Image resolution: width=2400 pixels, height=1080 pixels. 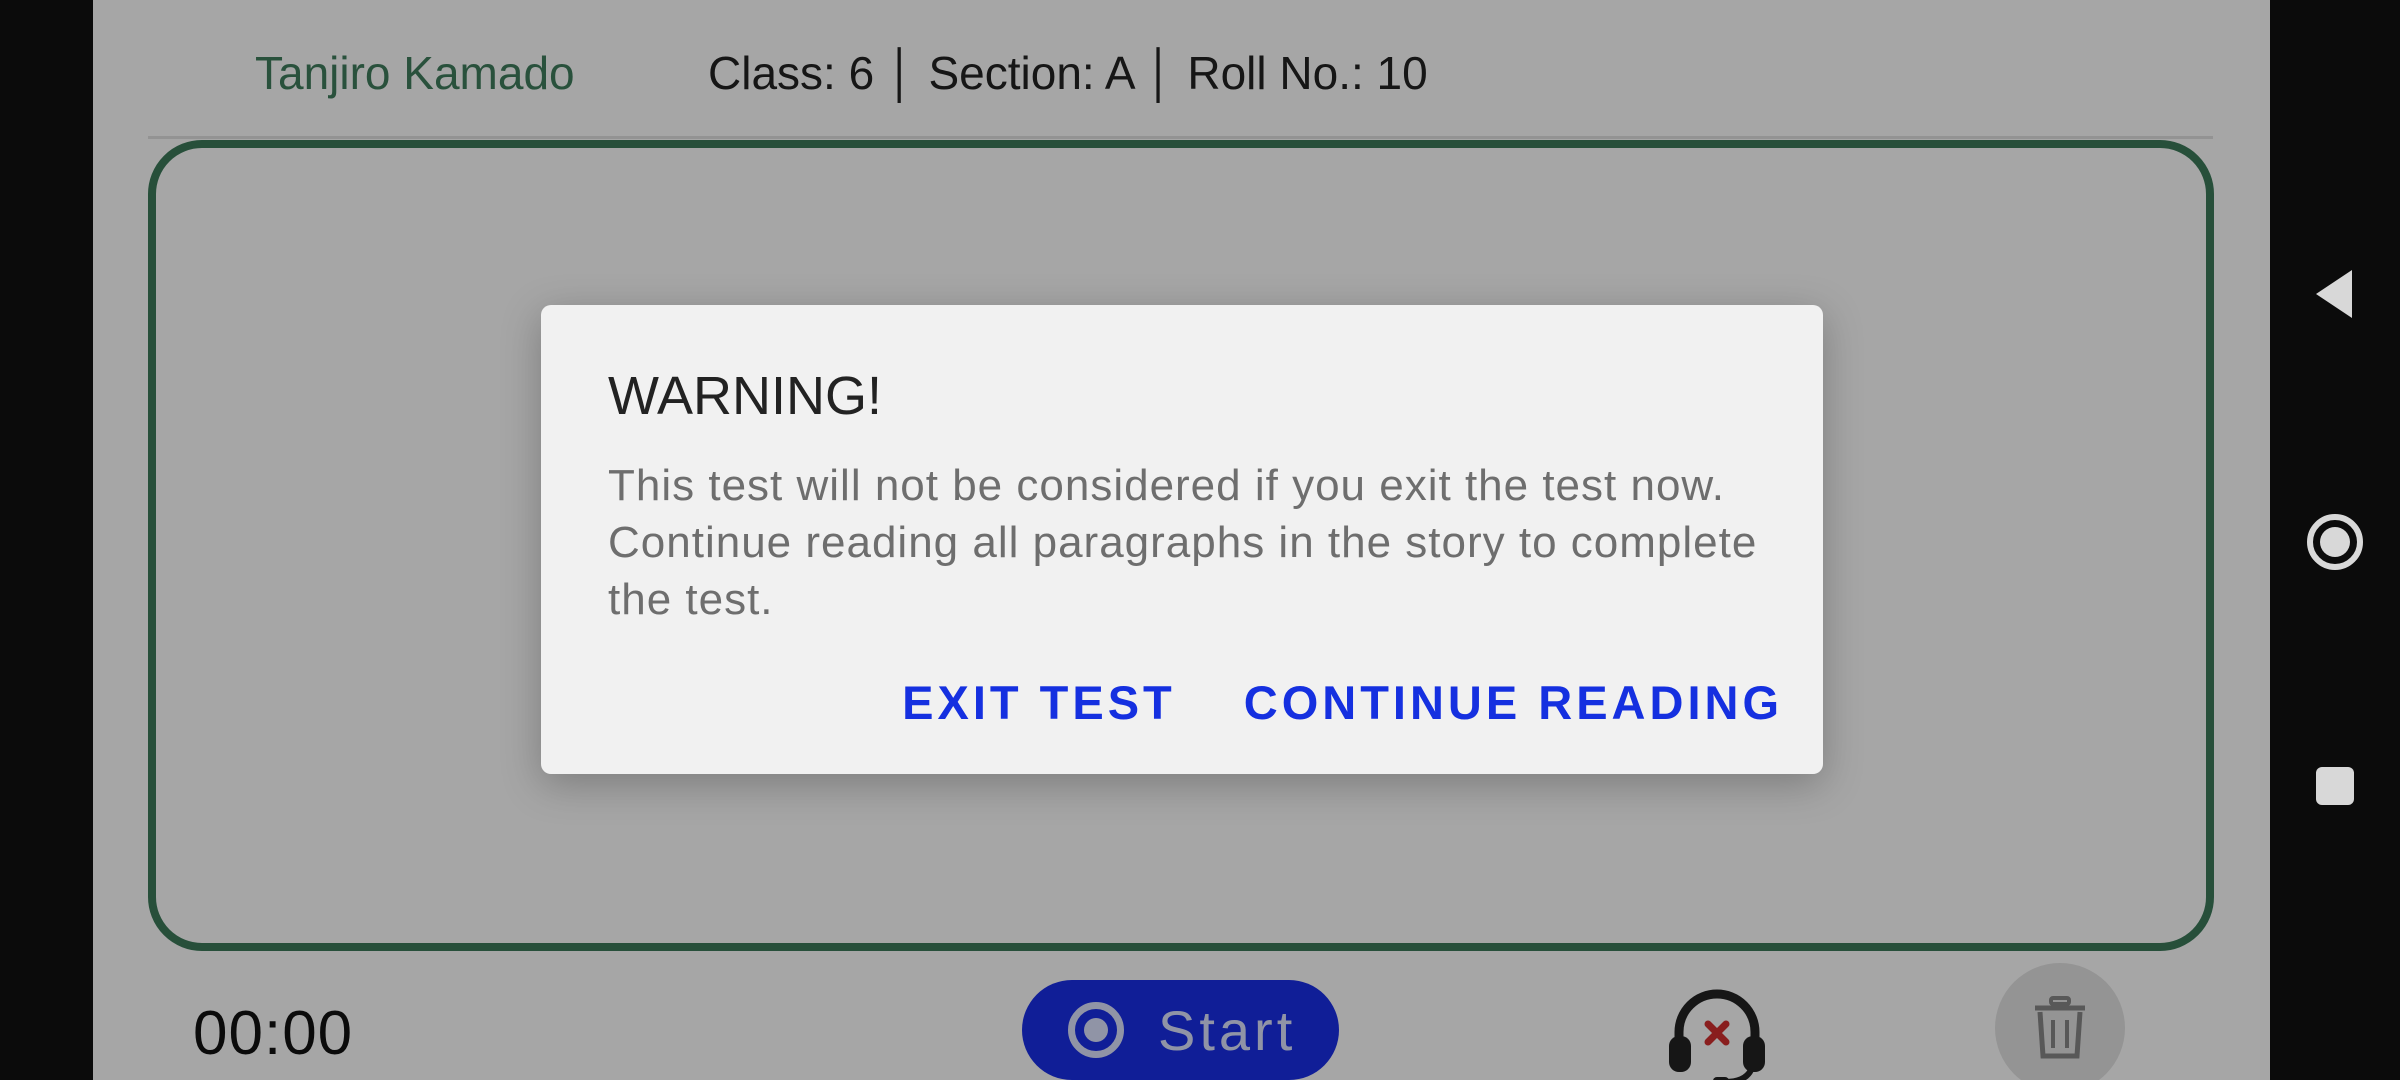 I want to click on dialog-actions: EXIT TEST CONTINUE READING, so click(x=1308, y=702).